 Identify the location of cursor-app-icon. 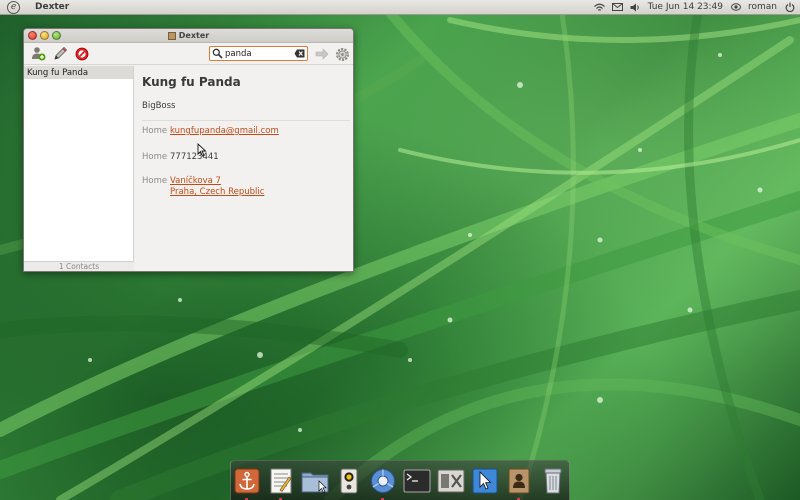
(485, 480).